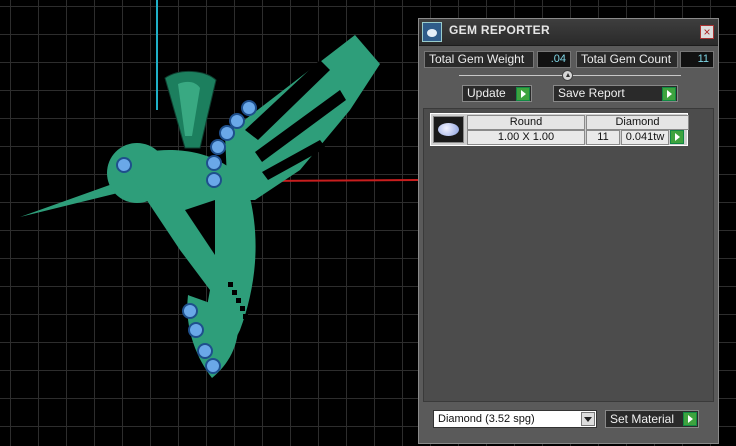 The height and width of the screenshot is (446, 736). I want to click on slider-knob, so click(567, 75).